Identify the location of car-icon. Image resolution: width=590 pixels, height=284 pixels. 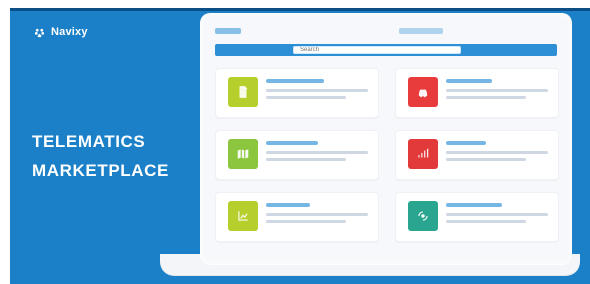
(423, 93).